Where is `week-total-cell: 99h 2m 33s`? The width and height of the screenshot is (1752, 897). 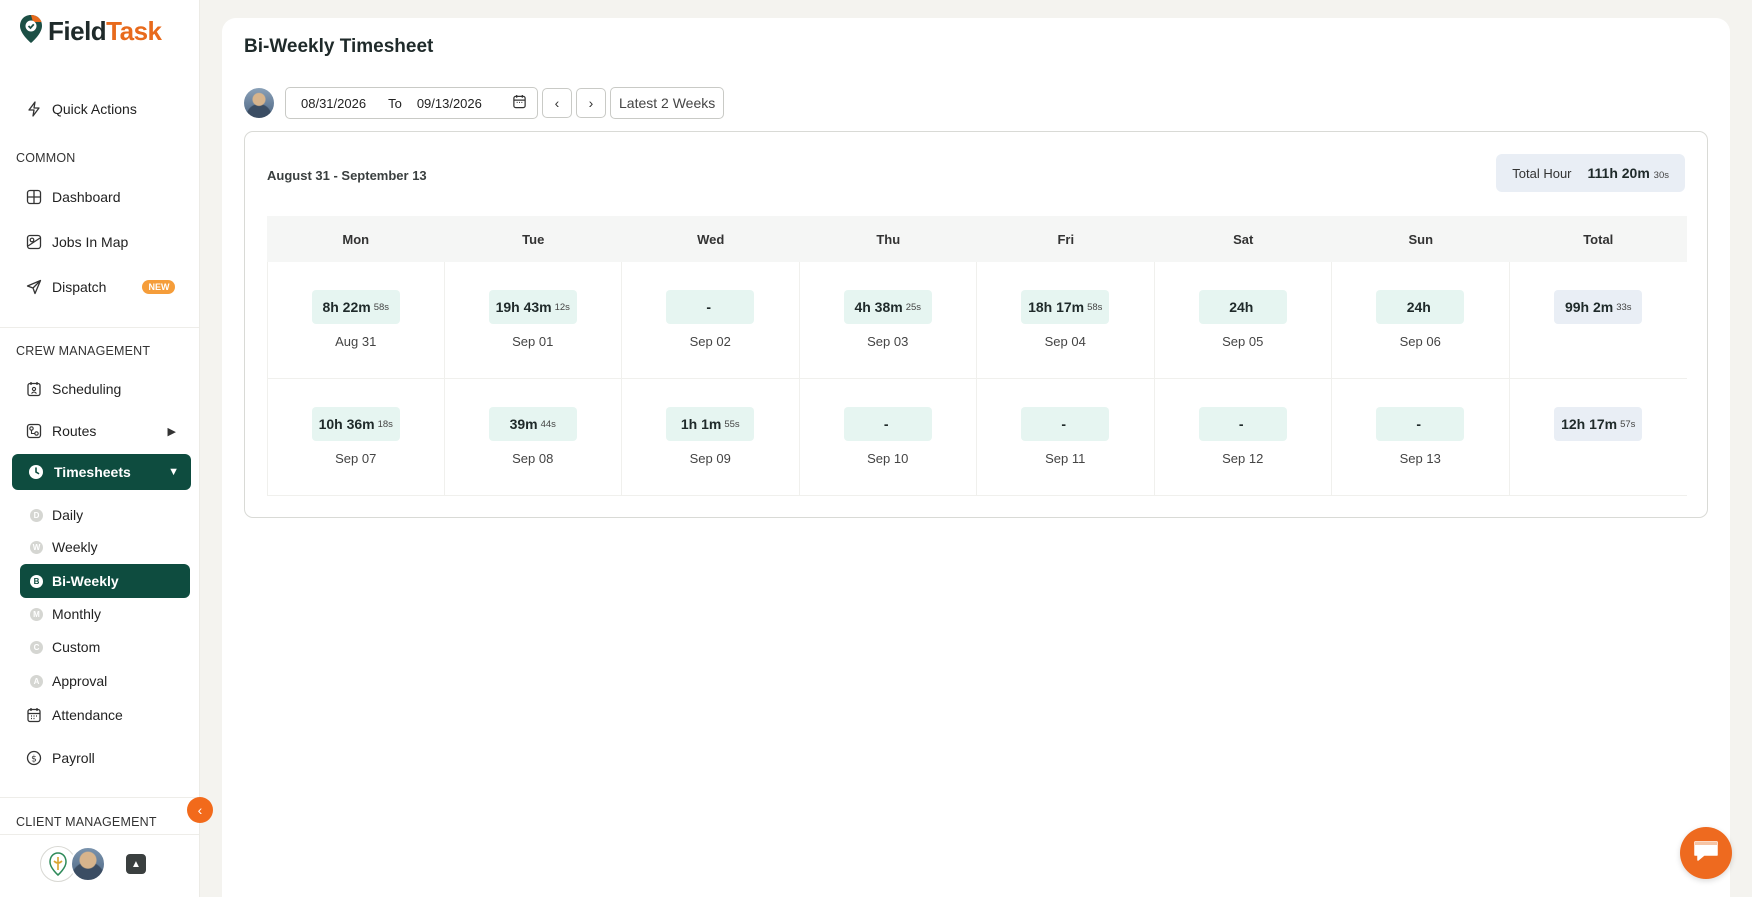 week-total-cell: 99h 2m 33s is located at coordinates (1598, 320).